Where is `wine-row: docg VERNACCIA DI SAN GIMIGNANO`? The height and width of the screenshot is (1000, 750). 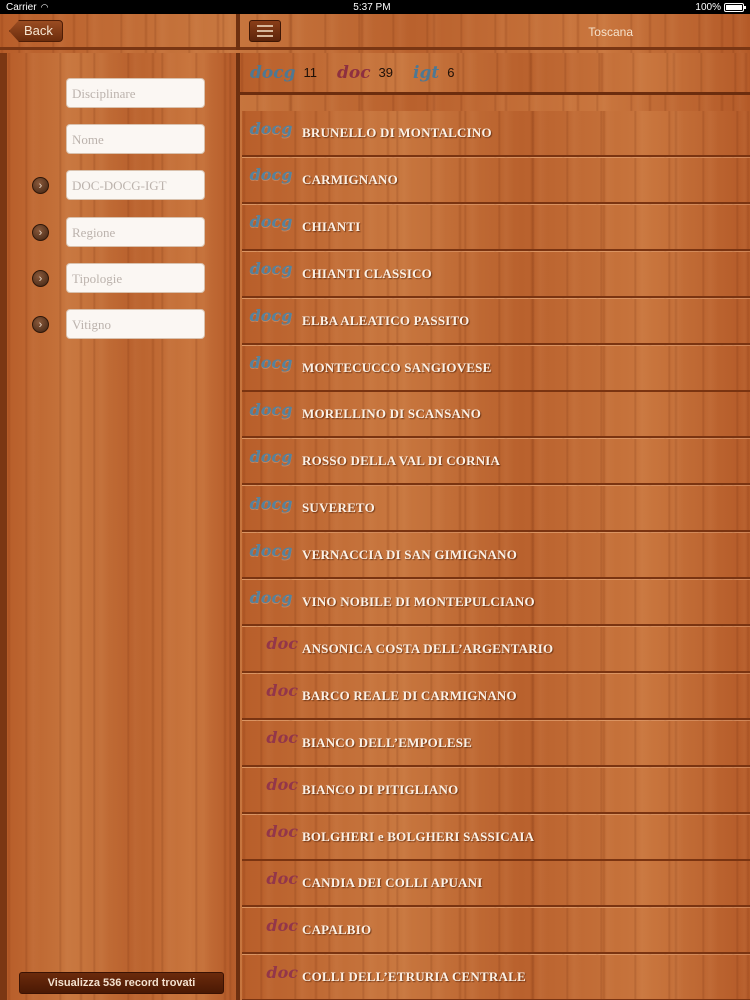
wine-row: docg VERNACCIA DI SAN GIMIGNANO is located at coordinates (496, 556).